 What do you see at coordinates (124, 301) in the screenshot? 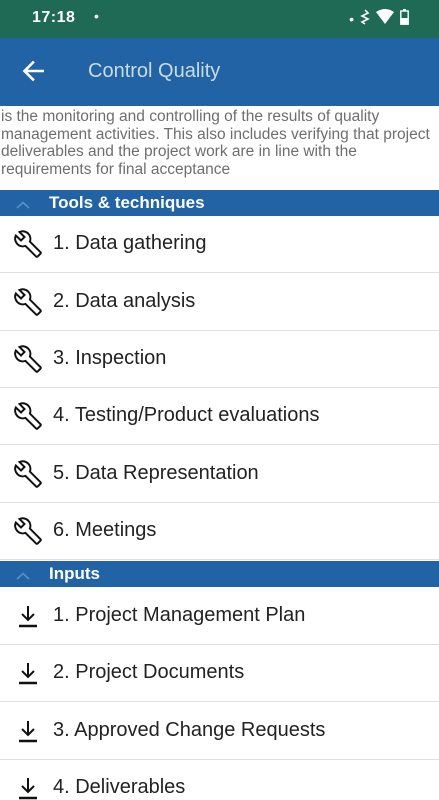
I see `item-label: 2. Data analysis` at bounding box center [124, 301].